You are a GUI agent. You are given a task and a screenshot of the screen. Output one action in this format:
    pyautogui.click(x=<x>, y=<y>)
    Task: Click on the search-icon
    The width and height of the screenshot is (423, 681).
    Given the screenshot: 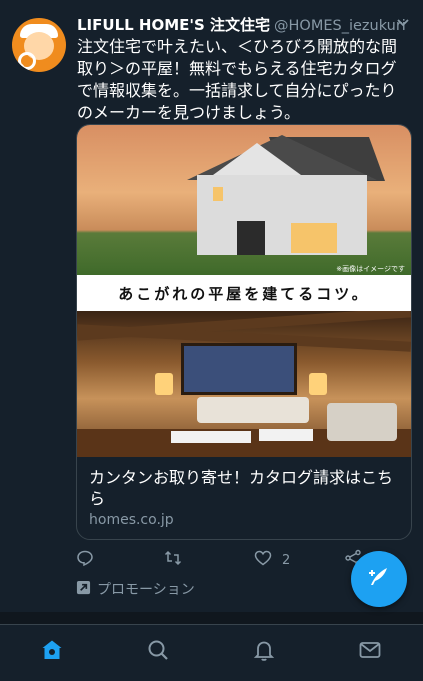 What is the action you would take?
    pyautogui.click(x=158, y=652)
    